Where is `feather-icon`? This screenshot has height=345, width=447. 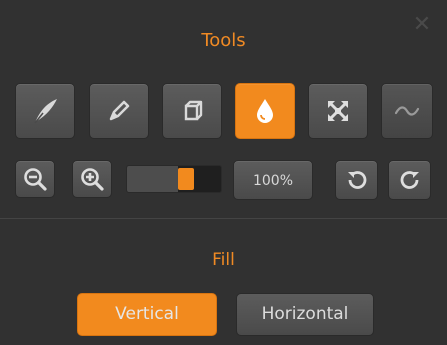 feather-icon is located at coordinates (45, 111).